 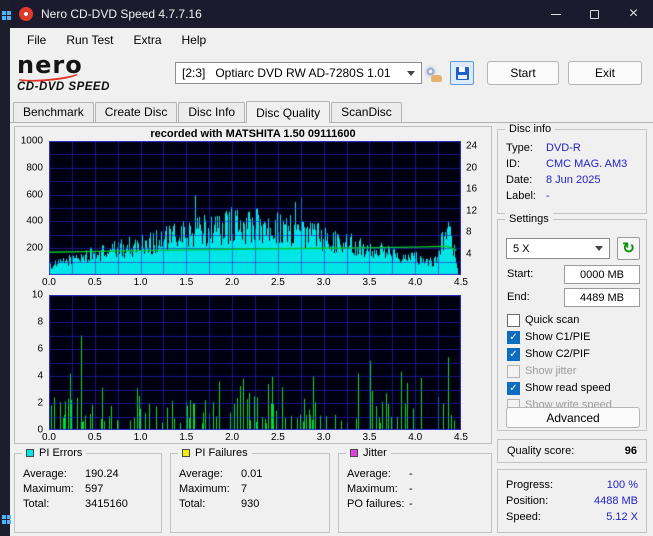 What do you see at coordinates (212, 112) in the screenshot?
I see `tab-disc-info: Disc Info` at bounding box center [212, 112].